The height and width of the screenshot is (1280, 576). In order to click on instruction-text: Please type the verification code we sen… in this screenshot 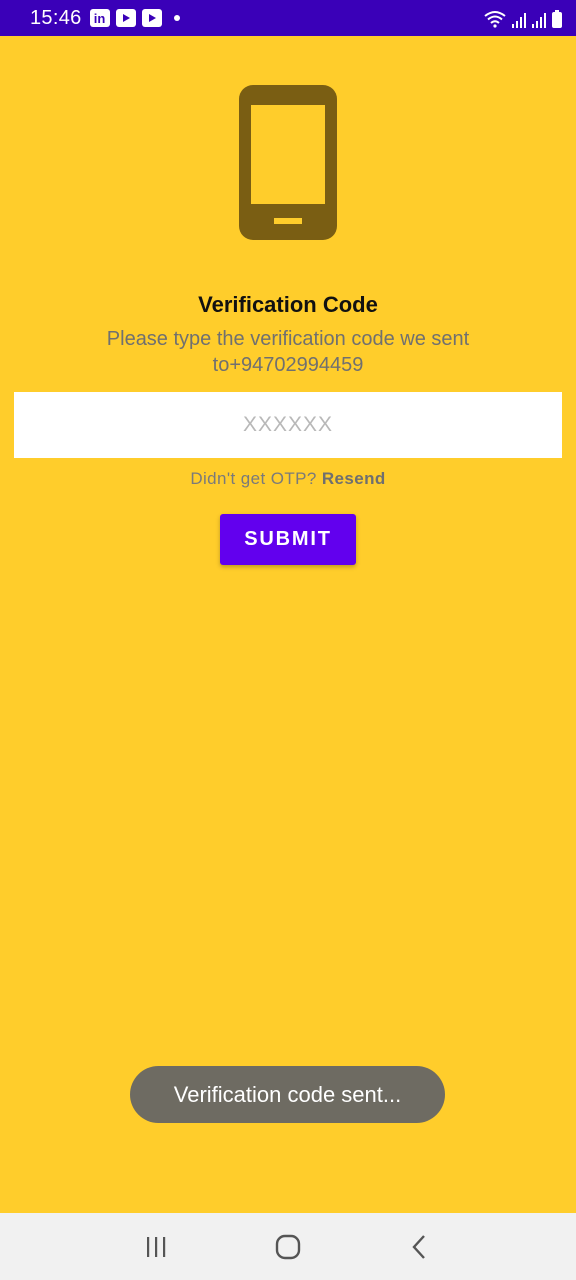, I will do `click(288, 352)`.